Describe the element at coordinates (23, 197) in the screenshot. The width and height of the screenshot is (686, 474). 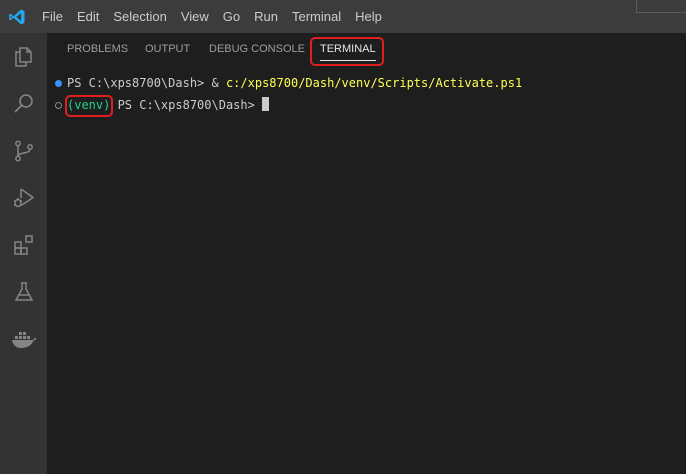
I see `run-debug-icon` at that location.